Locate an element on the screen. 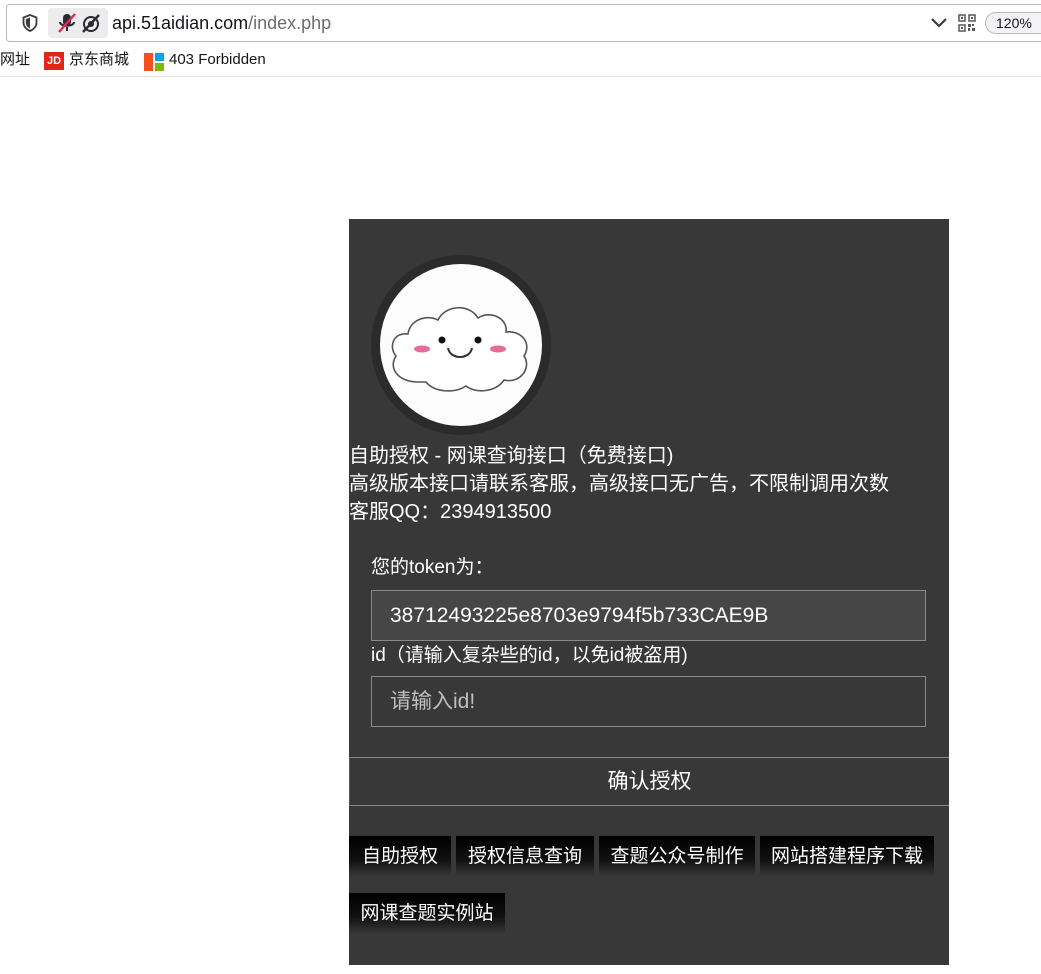 This screenshot has height=974, width=1041. chevron-down-icon is located at coordinates (939, 23).